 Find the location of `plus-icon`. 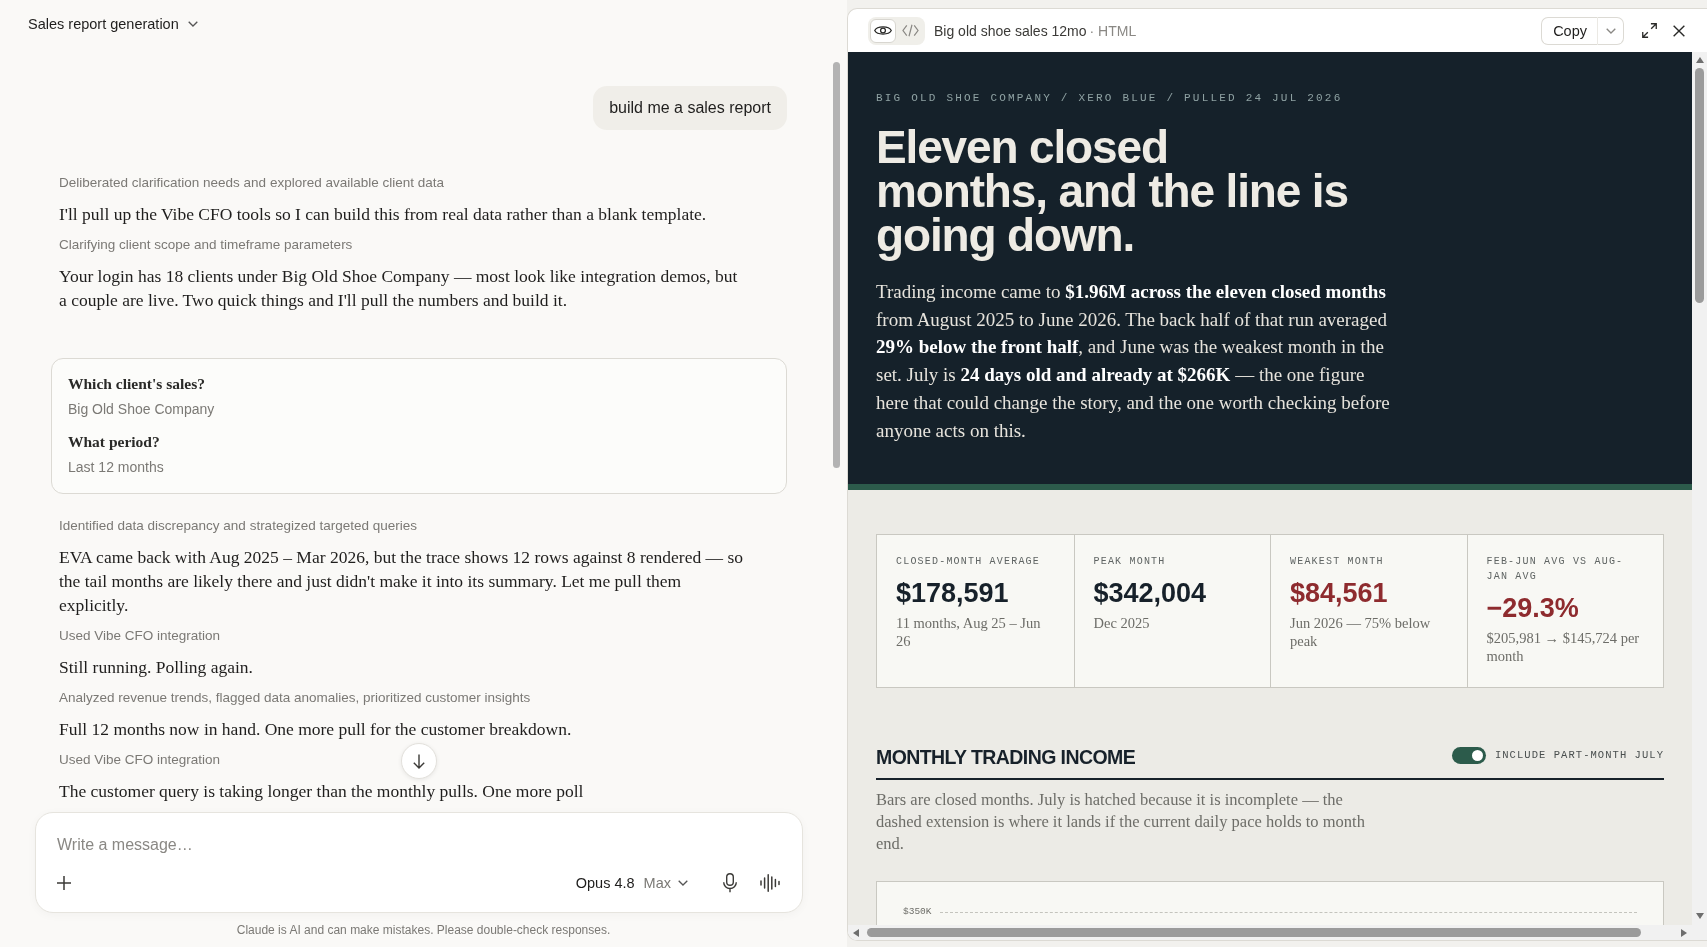

plus-icon is located at coordinates (64, 883).